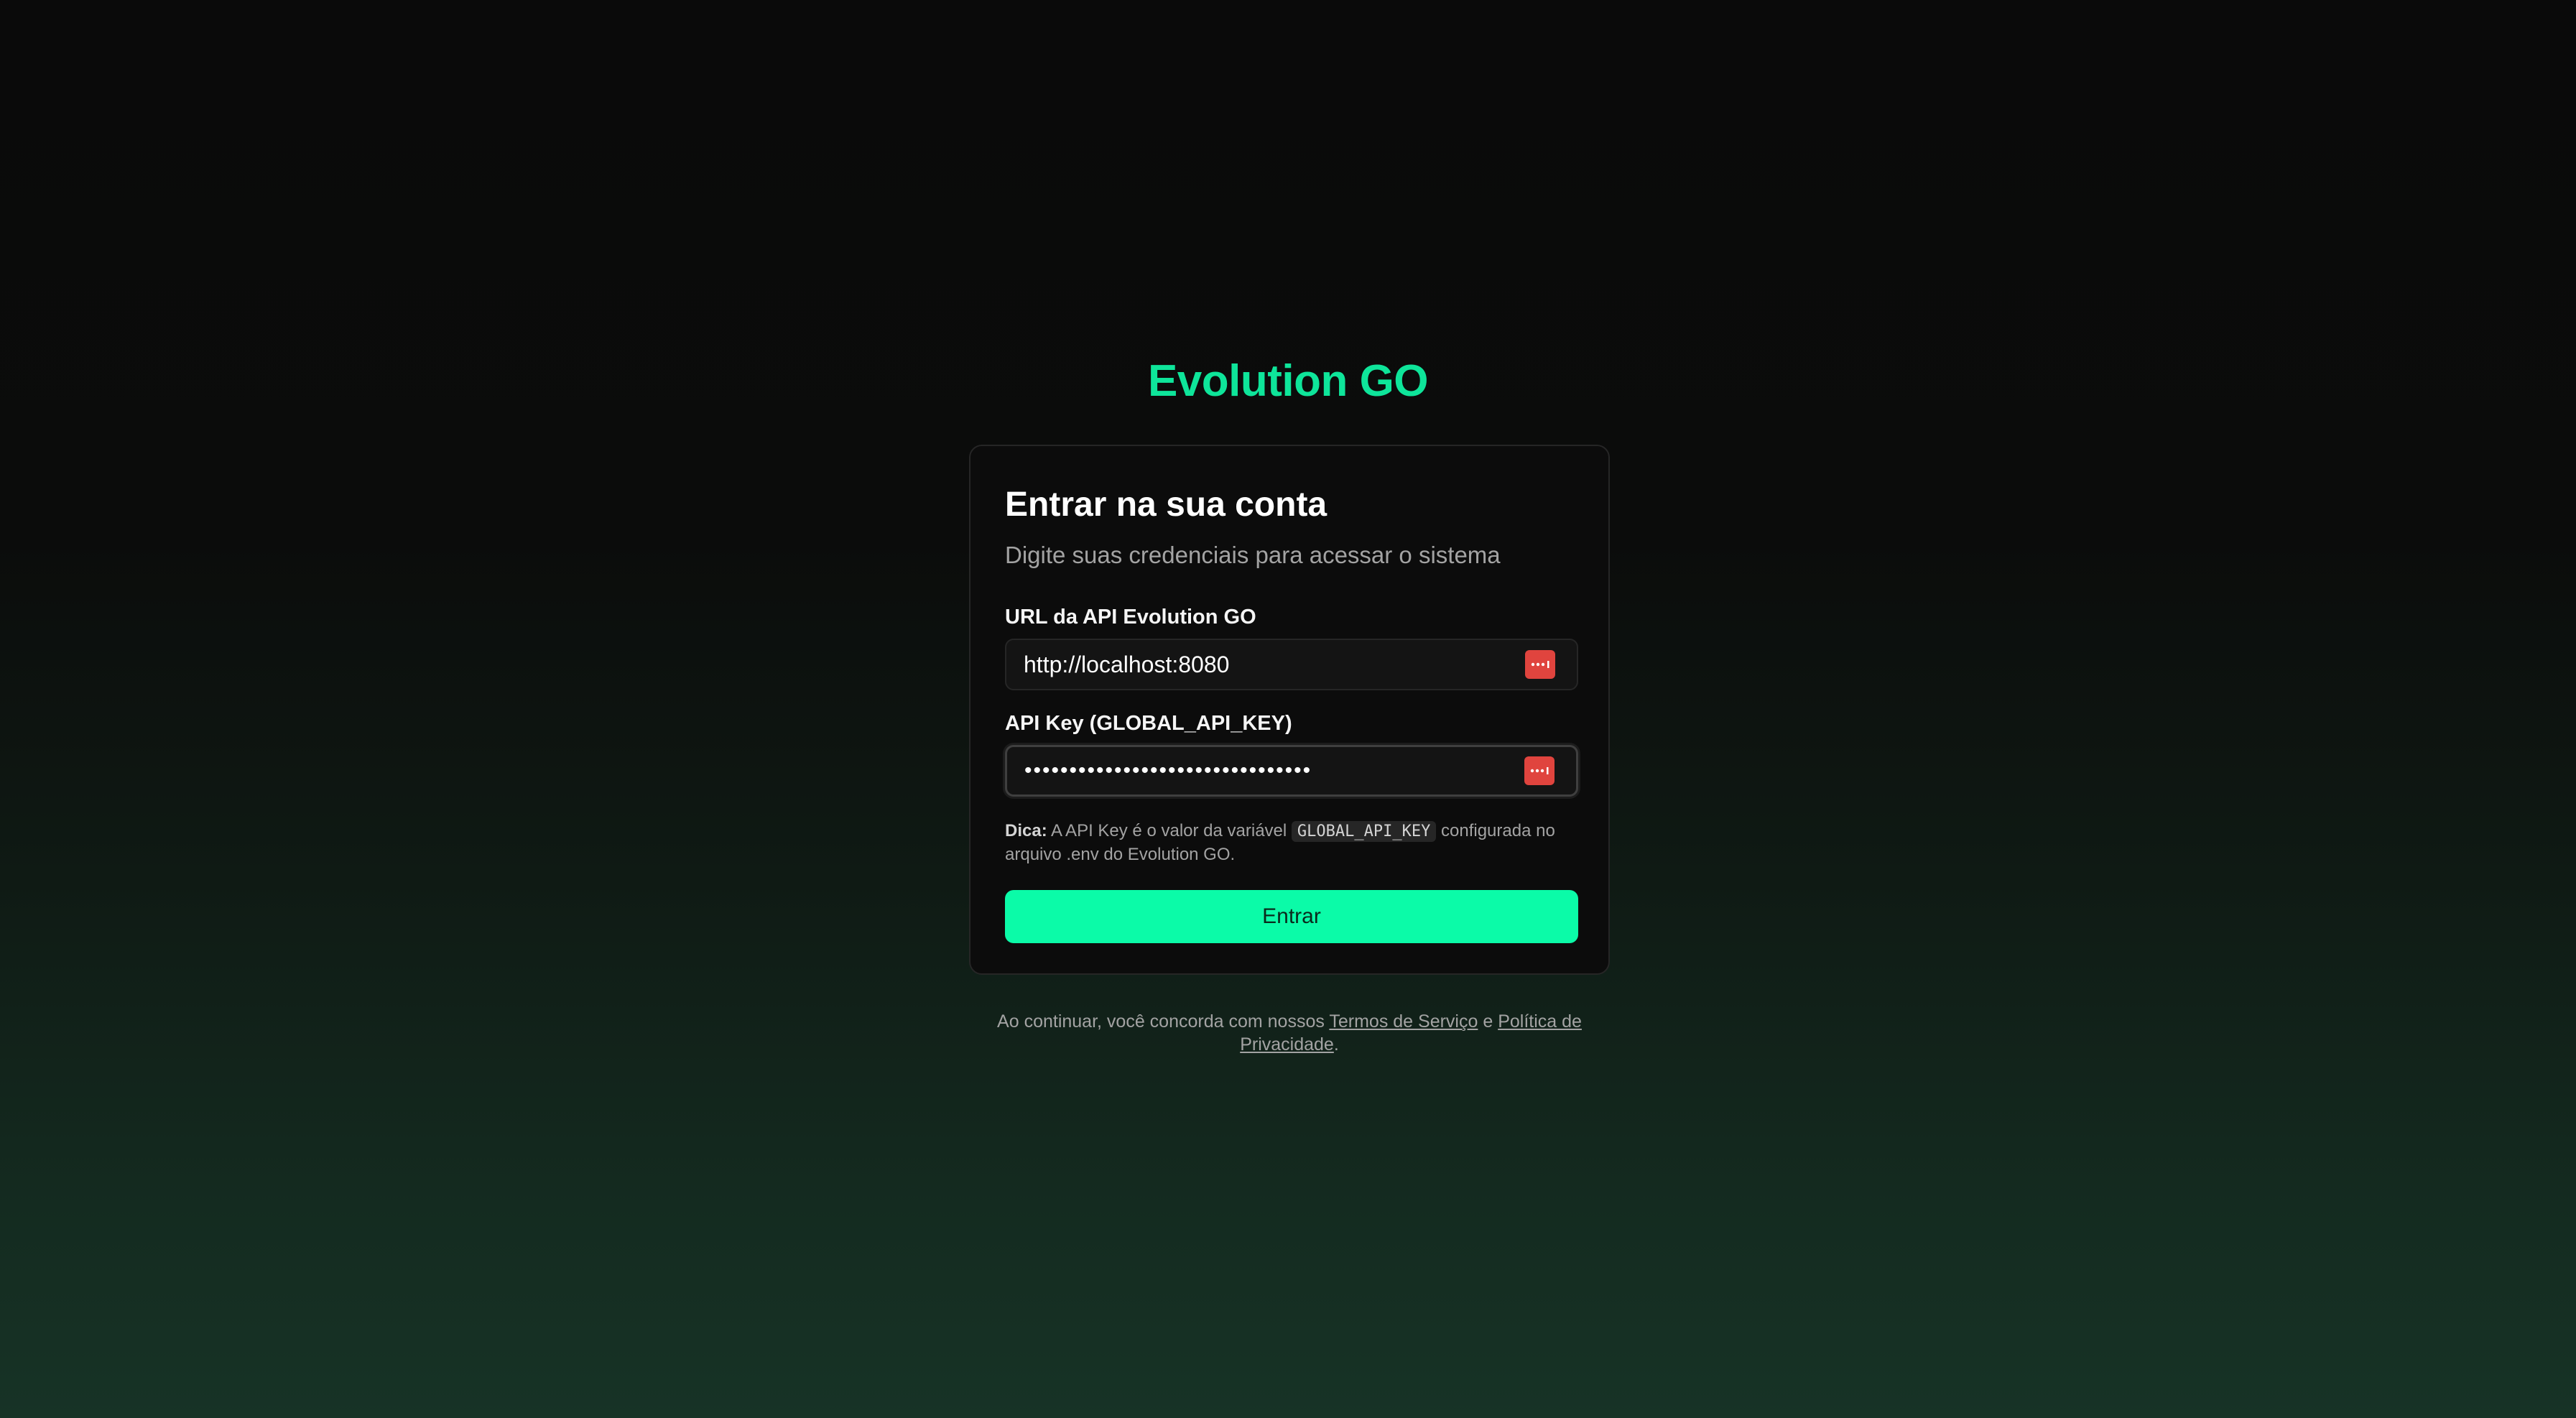  I want to click on app-brand-title: Evolution GO, so click(1288, 381).